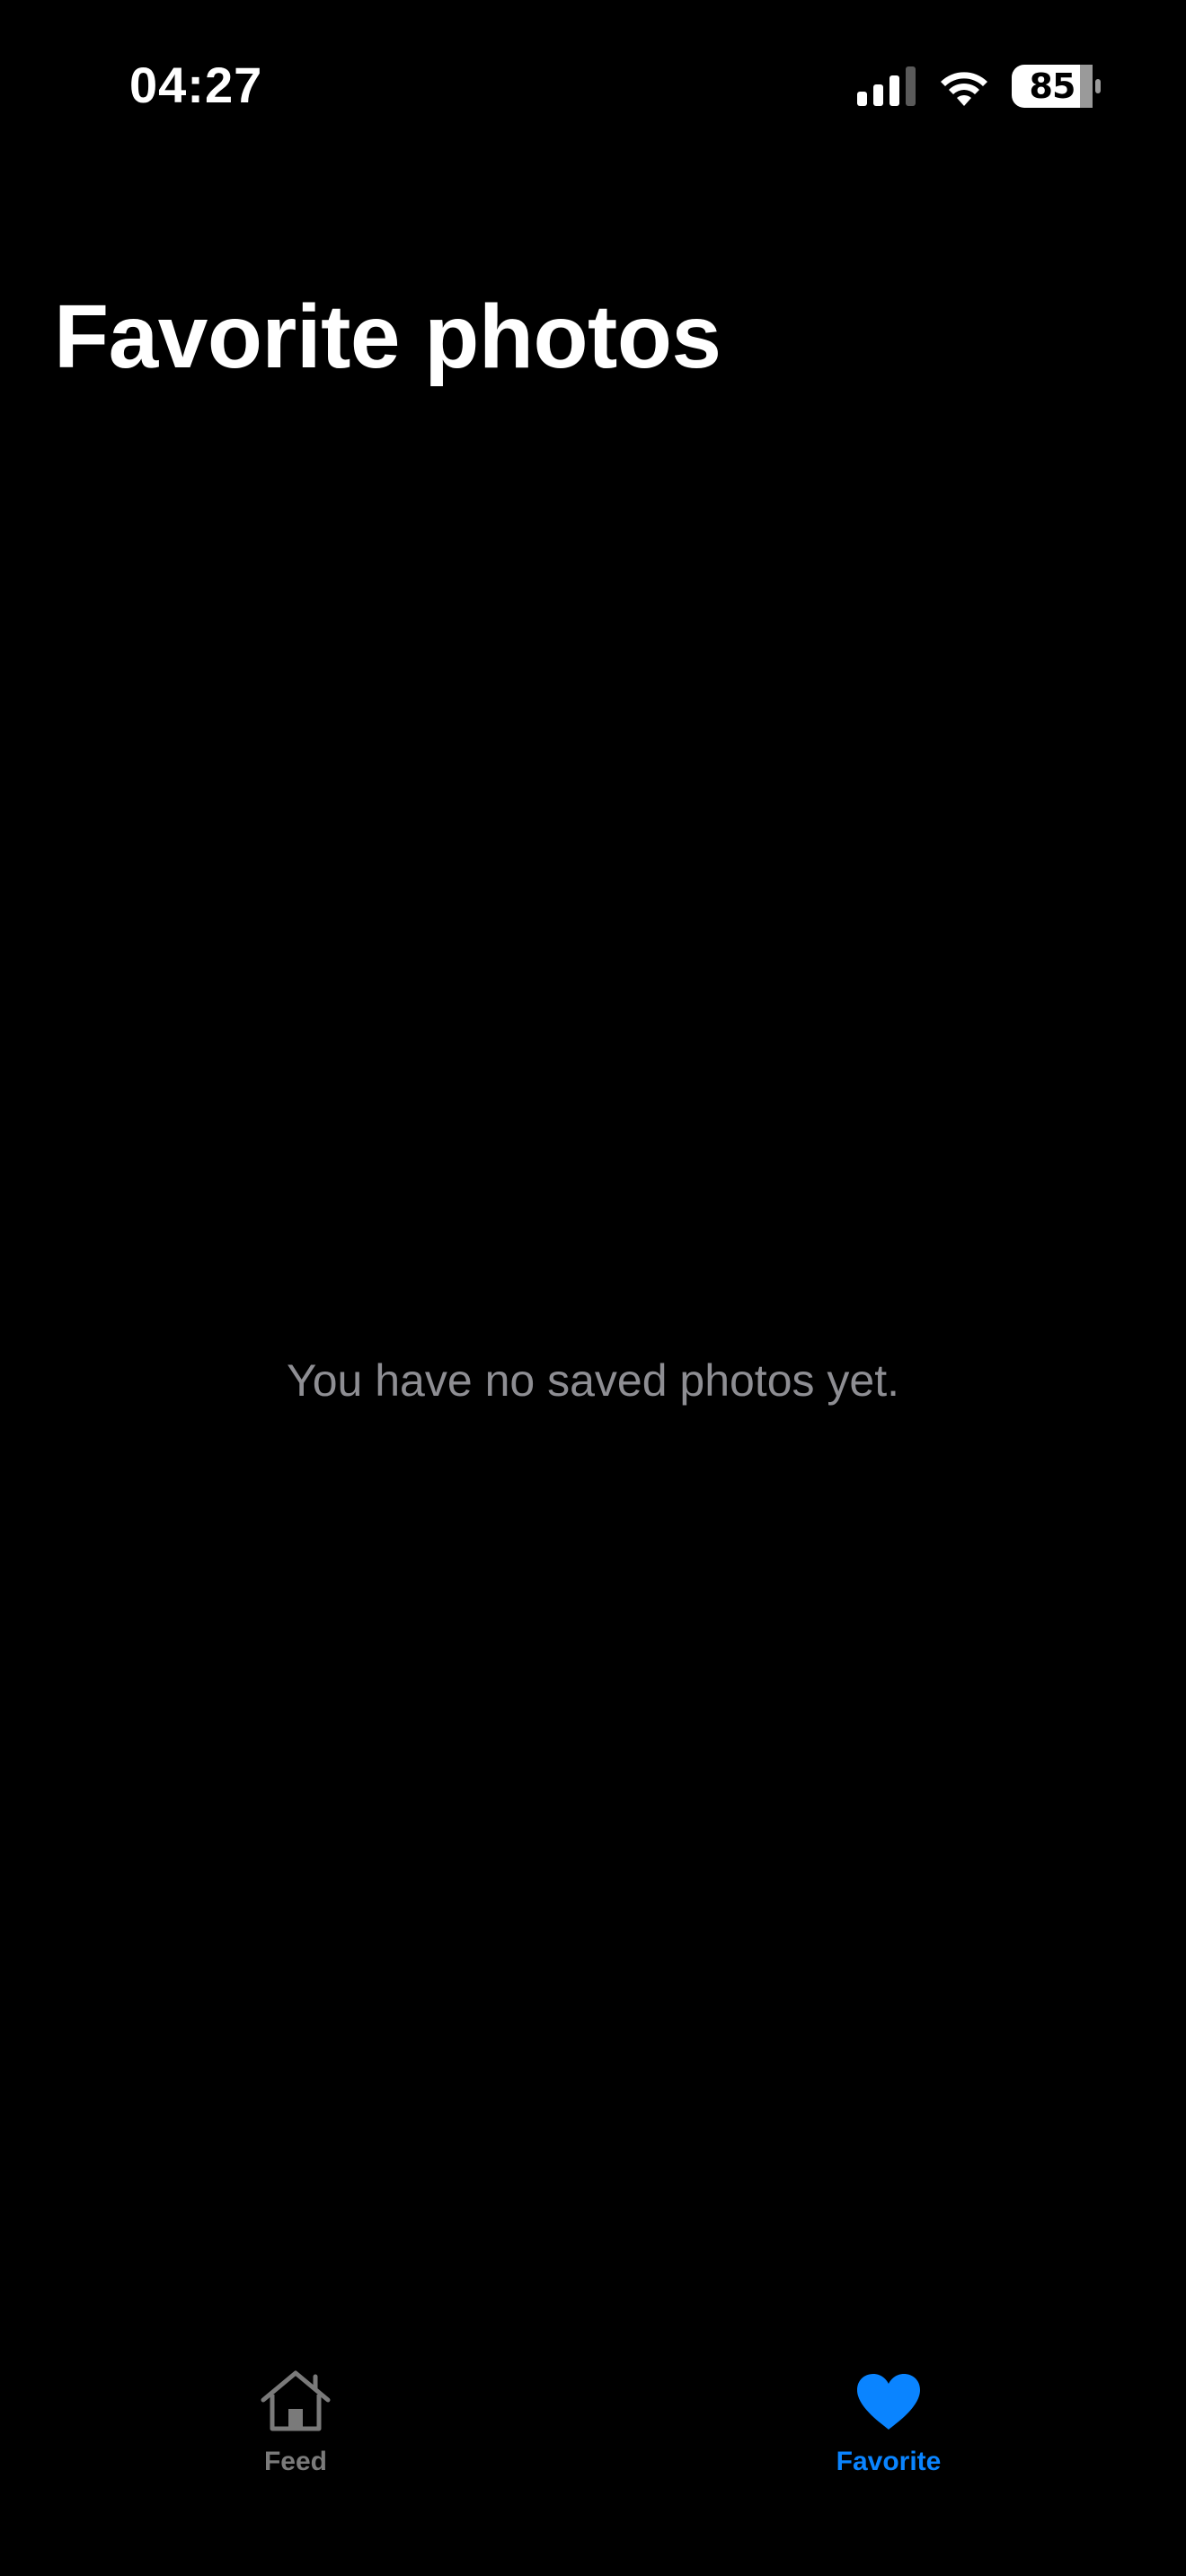 This screenshot has height=2576, width=1186. I want to click on page-title: Favorite photos, so click(387, 337).